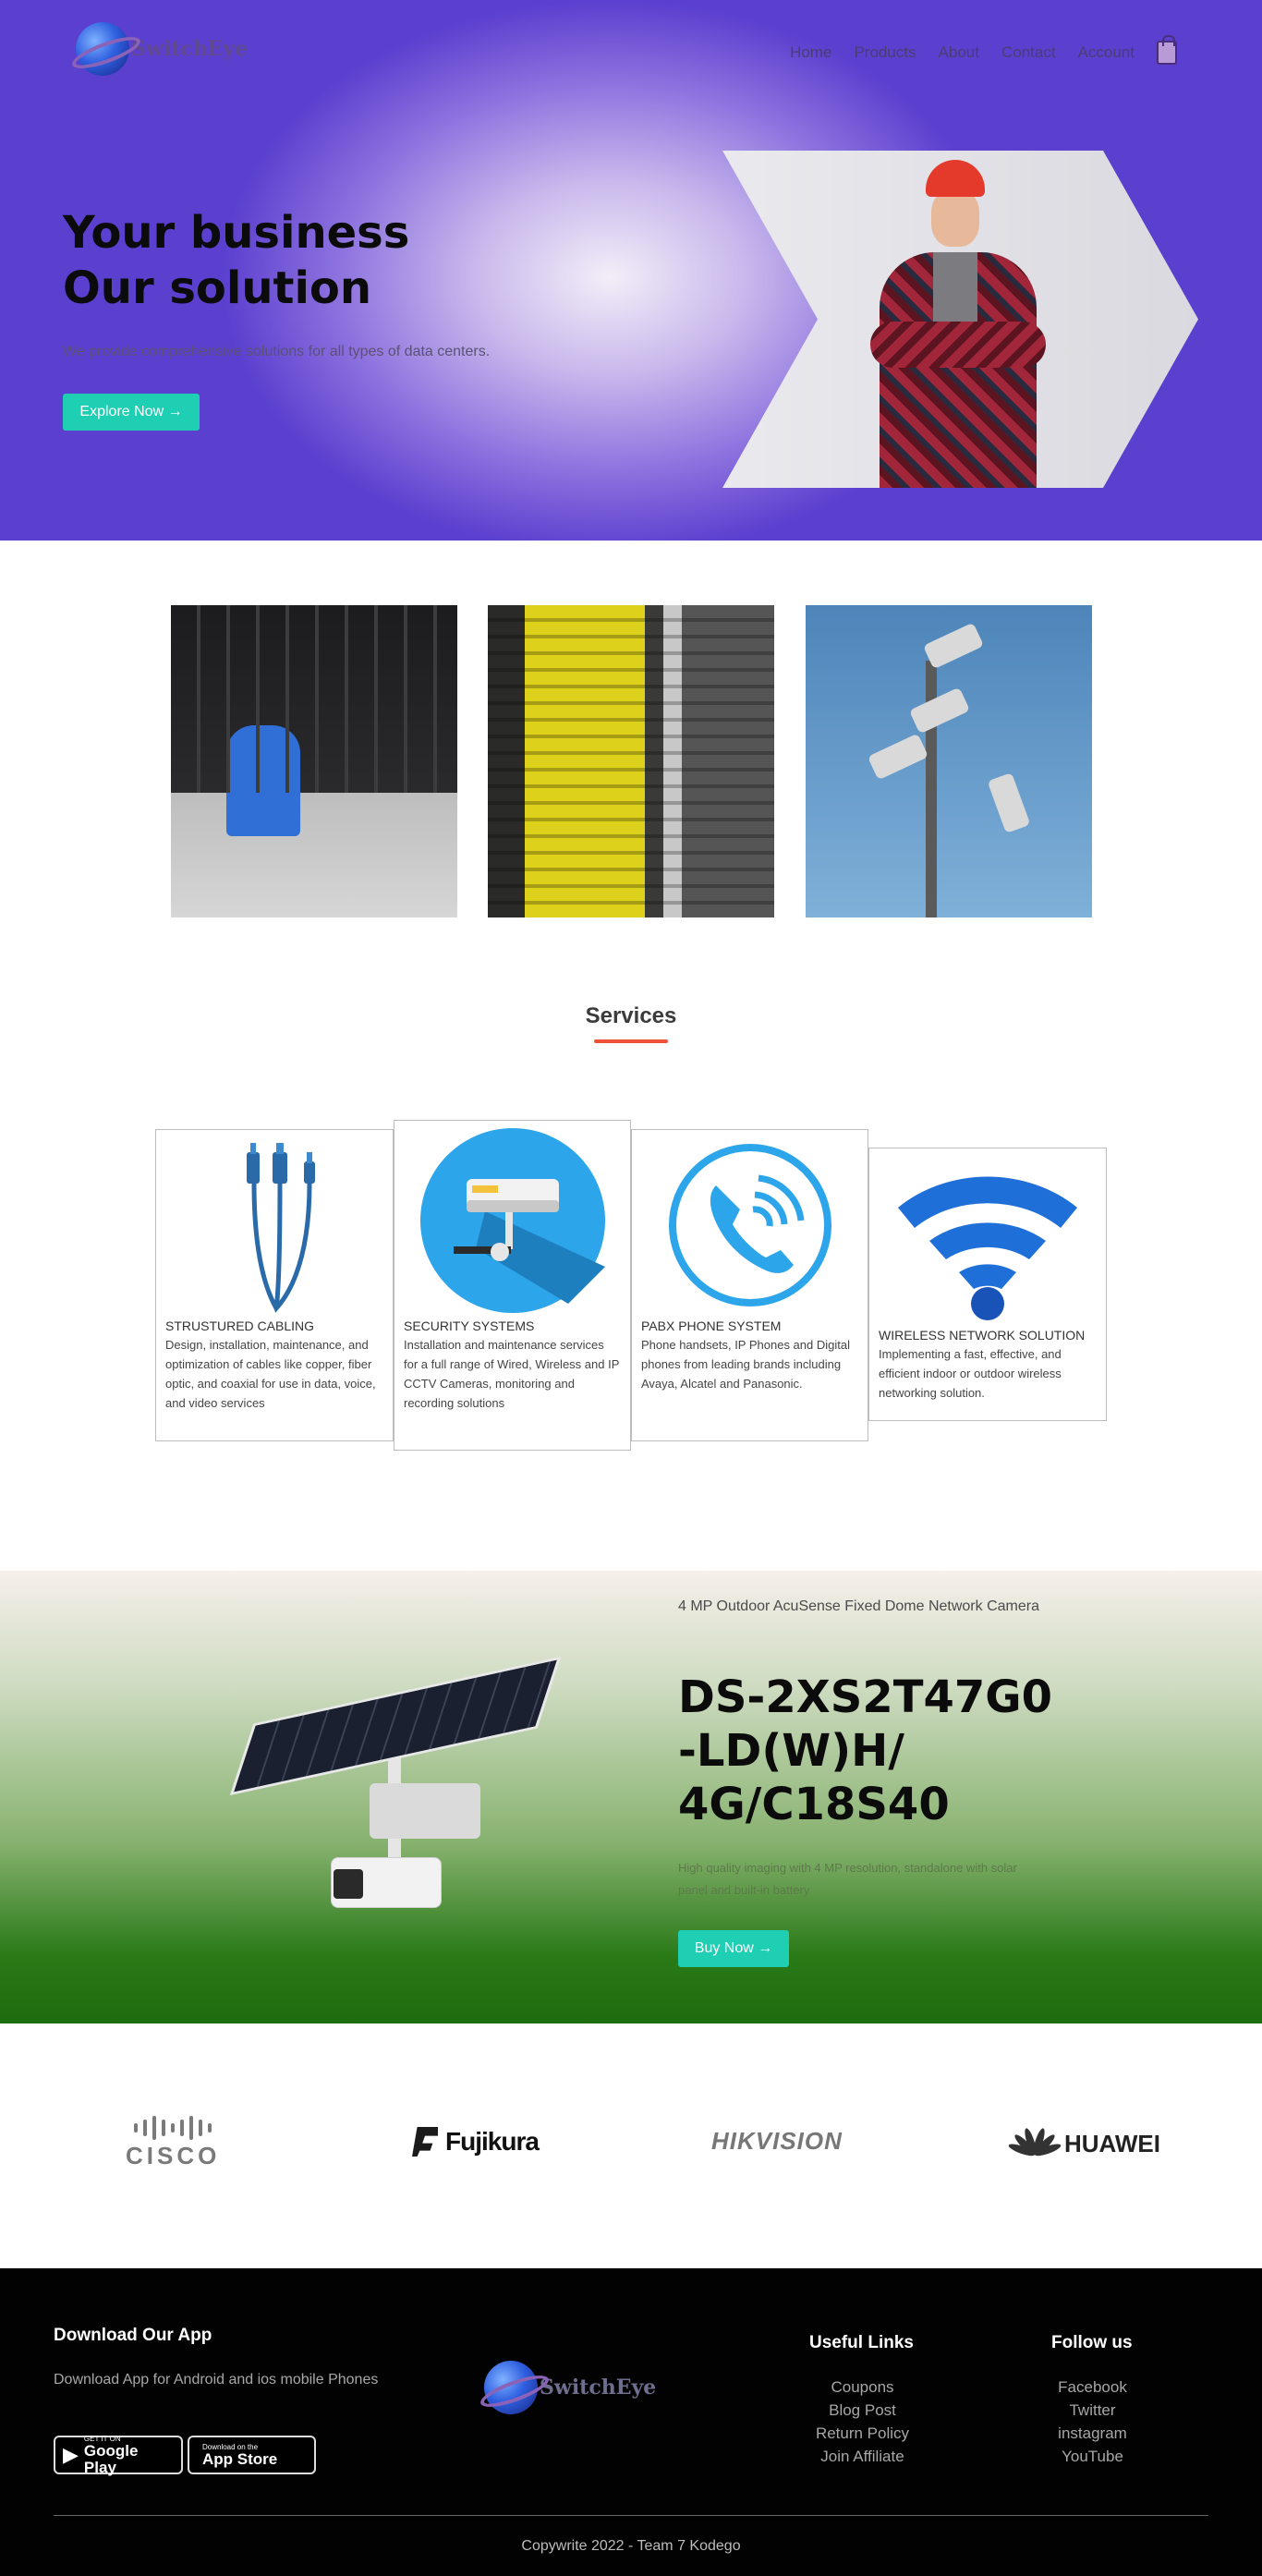 Image resolution: width=1262 pixels, height=2576 pixels. I want to click on nav-contact: Contact, so click(1028, 52).